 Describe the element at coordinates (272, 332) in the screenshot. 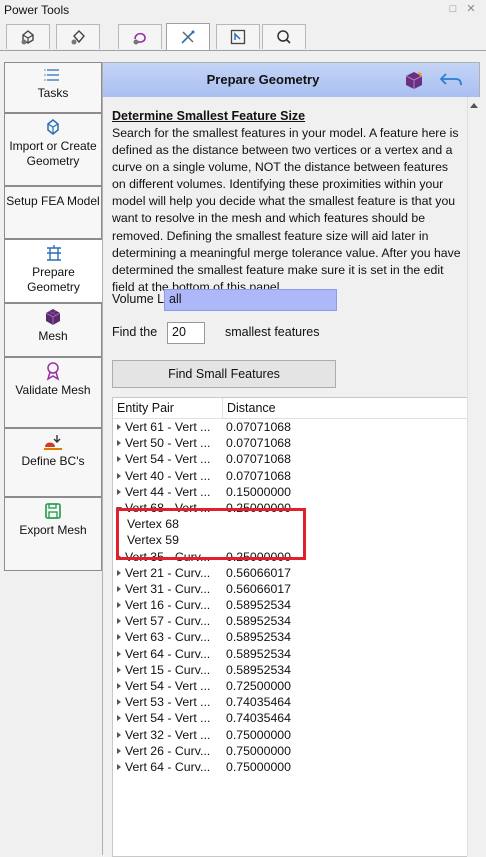

I see `smallest-features-label: smallest features` at that location.